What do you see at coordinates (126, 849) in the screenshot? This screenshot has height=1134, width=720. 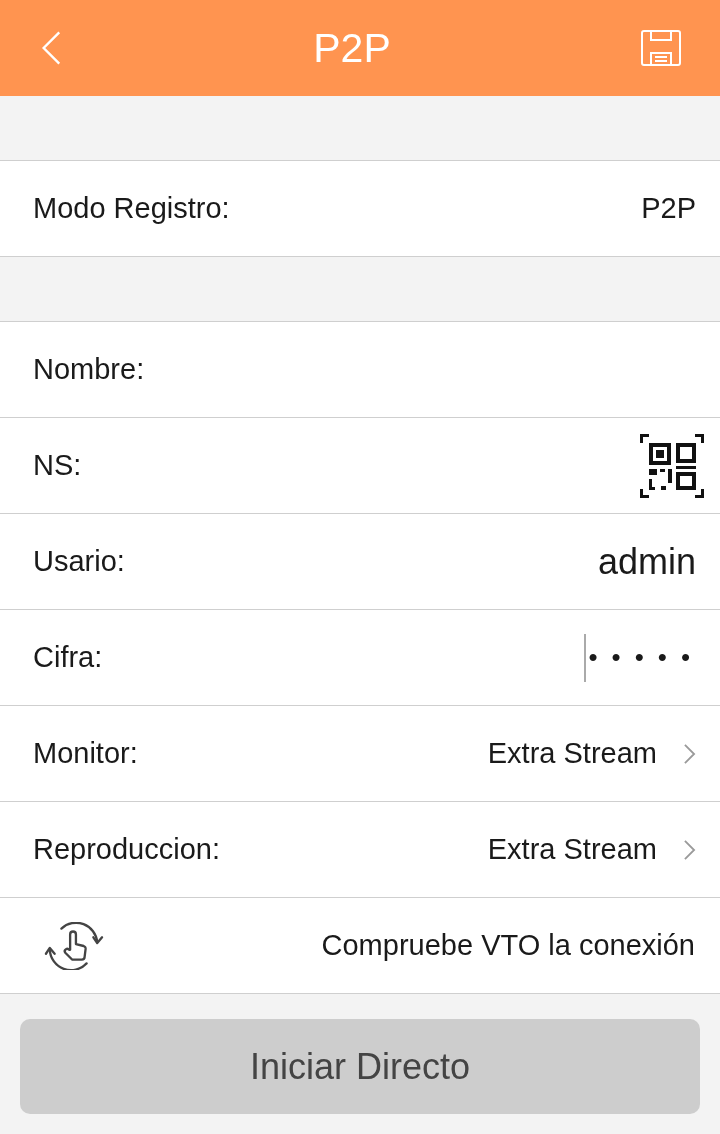 I see `field-label: Reproduccion:` at bounding box center [126, 849].